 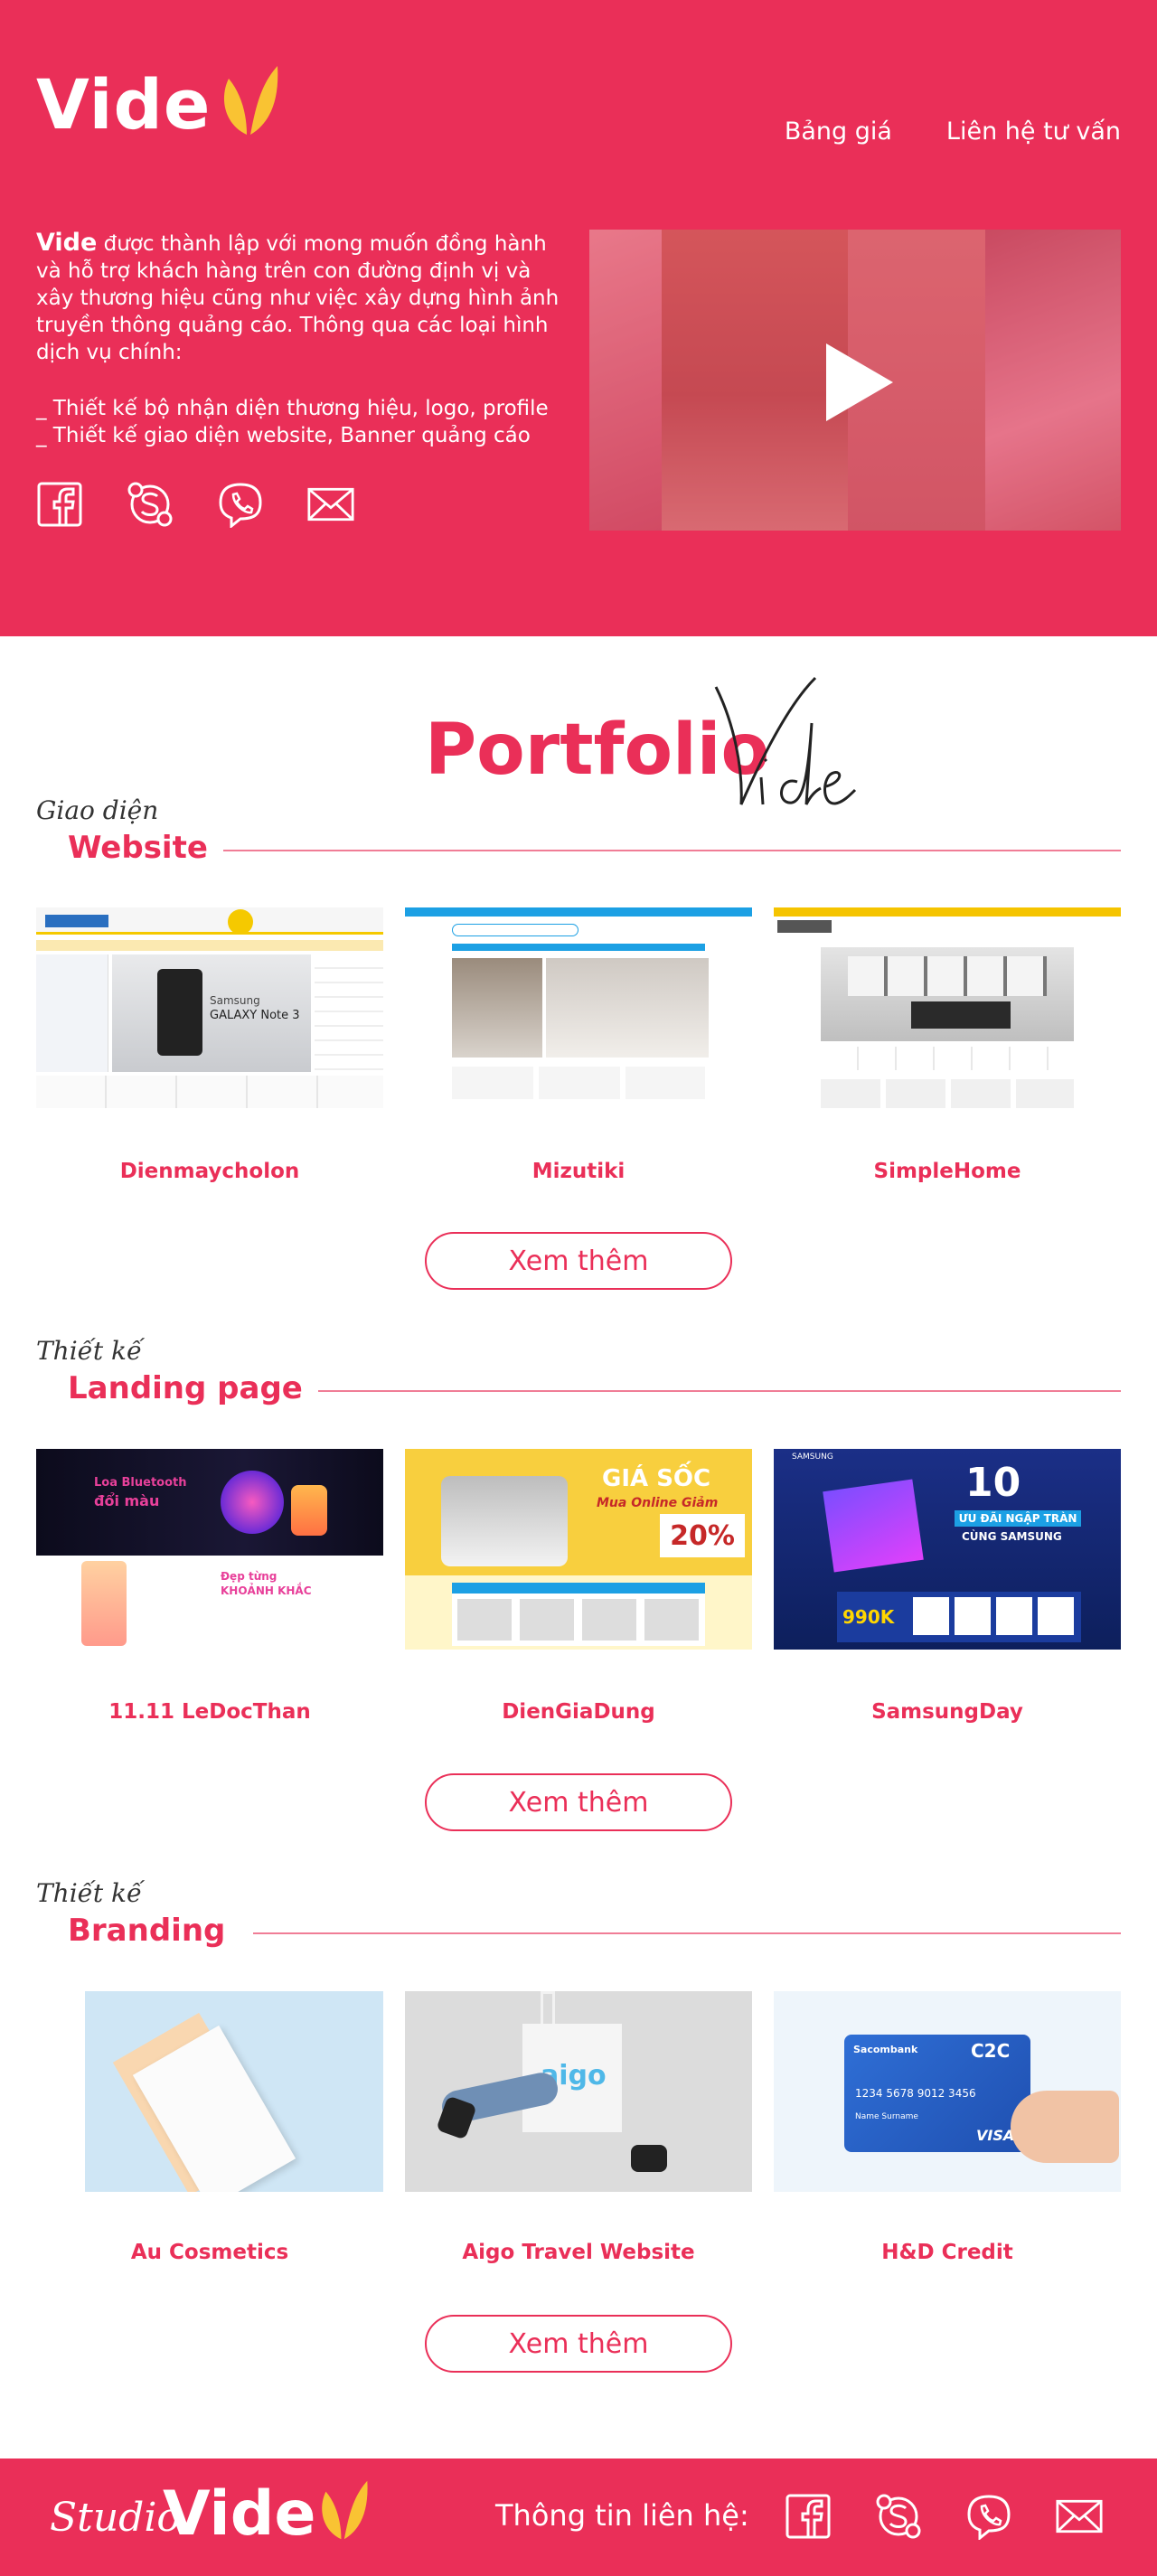 I want to click on thumb-text: Name Surname, so click(x=887, y=2116).